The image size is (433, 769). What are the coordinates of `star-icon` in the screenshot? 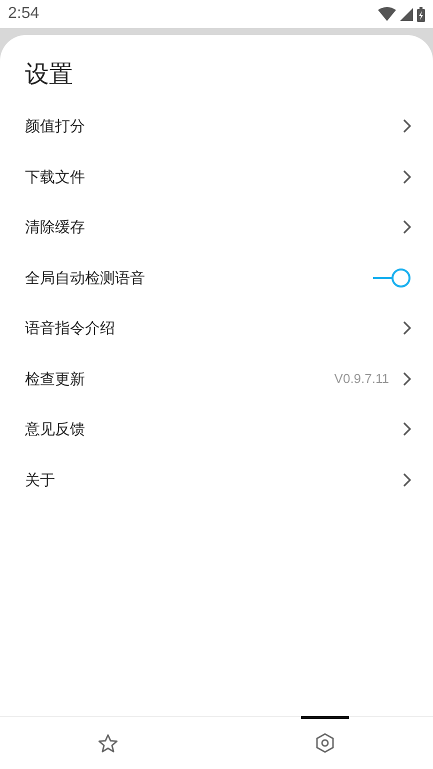 It's located at (108, 743).